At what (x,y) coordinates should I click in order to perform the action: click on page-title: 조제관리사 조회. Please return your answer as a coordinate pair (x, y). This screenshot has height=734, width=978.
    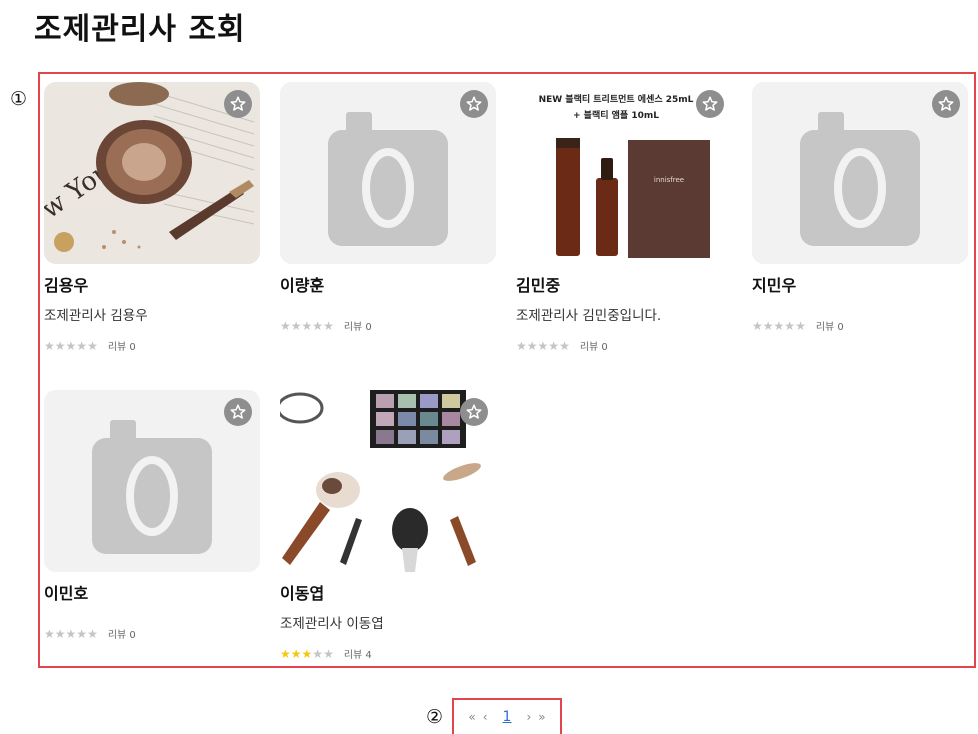
    Looking at the image, I should click on (140, 29).